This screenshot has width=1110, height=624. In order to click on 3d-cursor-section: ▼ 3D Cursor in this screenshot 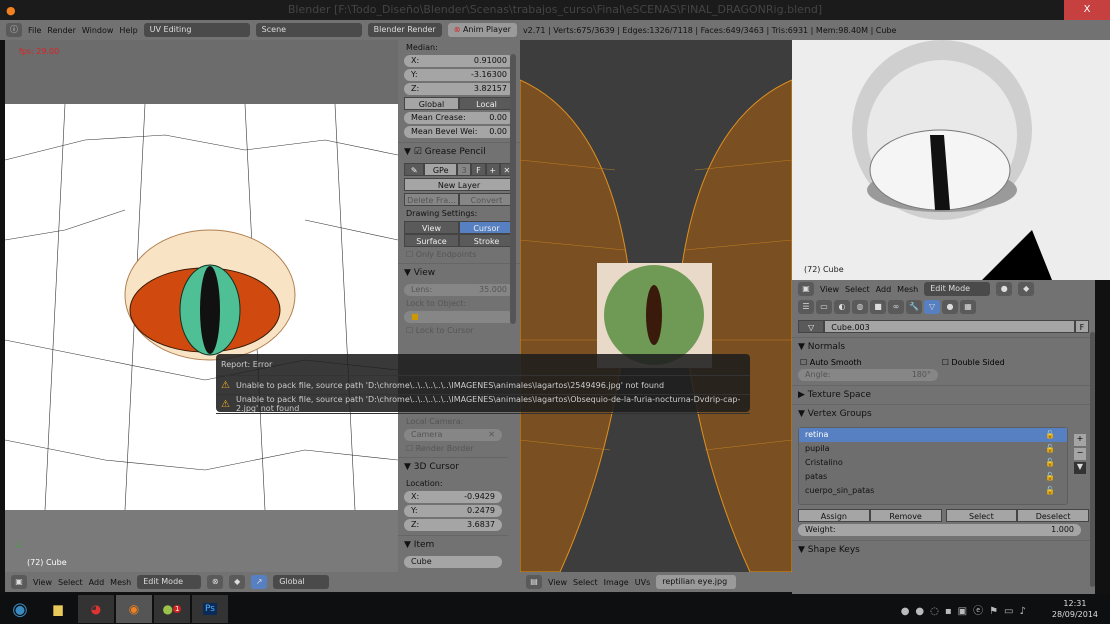, I will do `click(453, 466)`.